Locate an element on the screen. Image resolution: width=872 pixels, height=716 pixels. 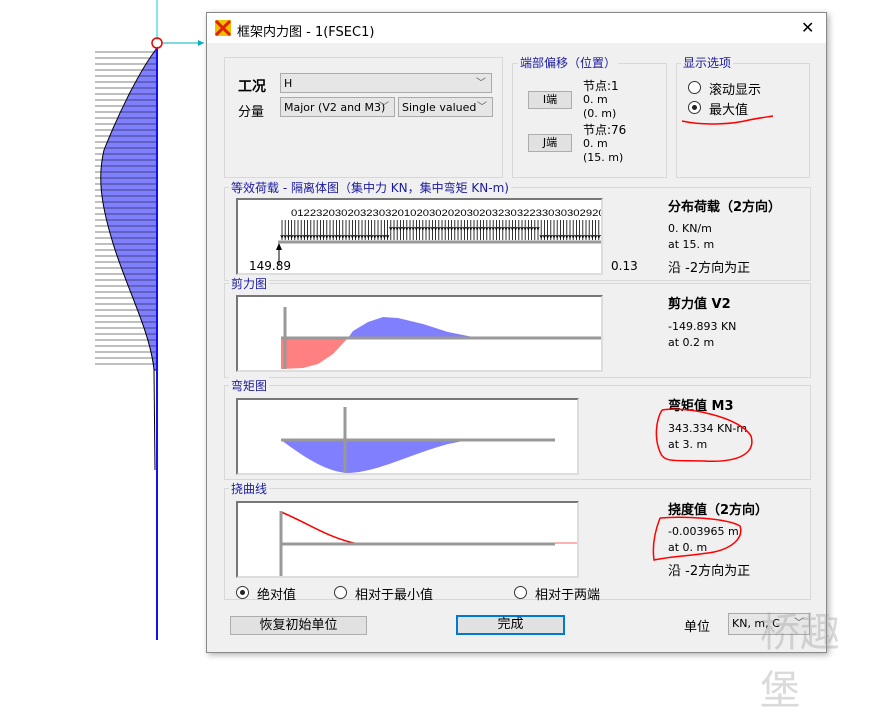
close-icon: ✕ is located at coordinates (807, 27).